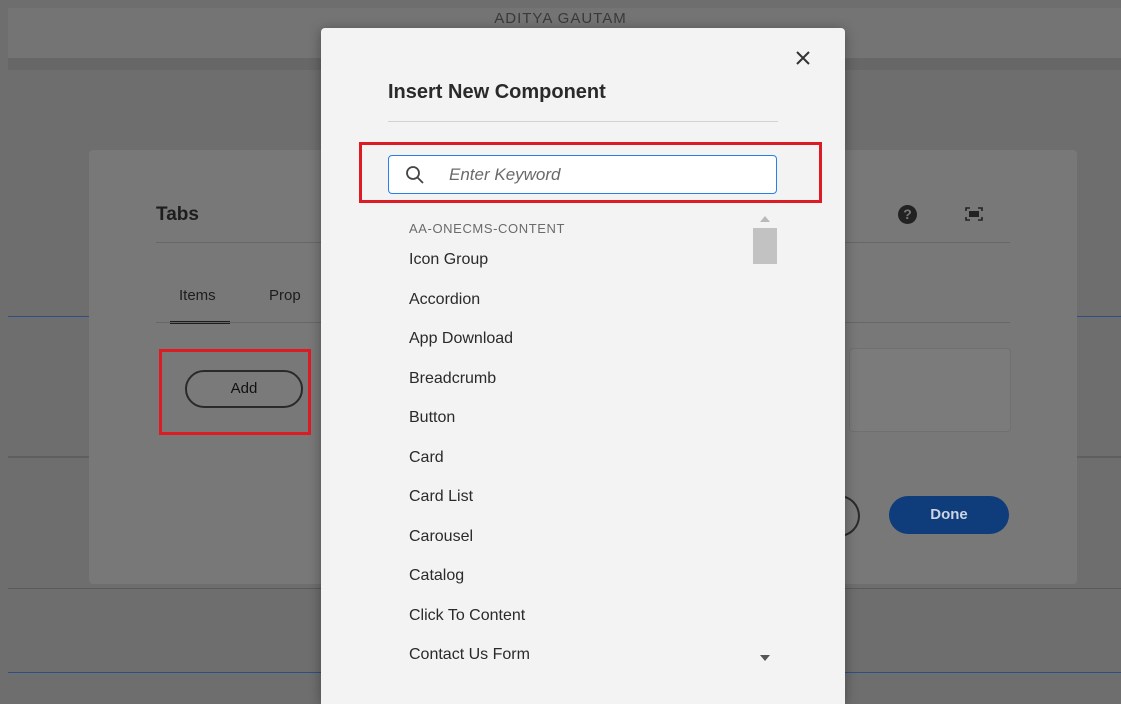  Describe the element at coordinates (469, 428) in the screenshot. I see `list-item: Button` at that location.